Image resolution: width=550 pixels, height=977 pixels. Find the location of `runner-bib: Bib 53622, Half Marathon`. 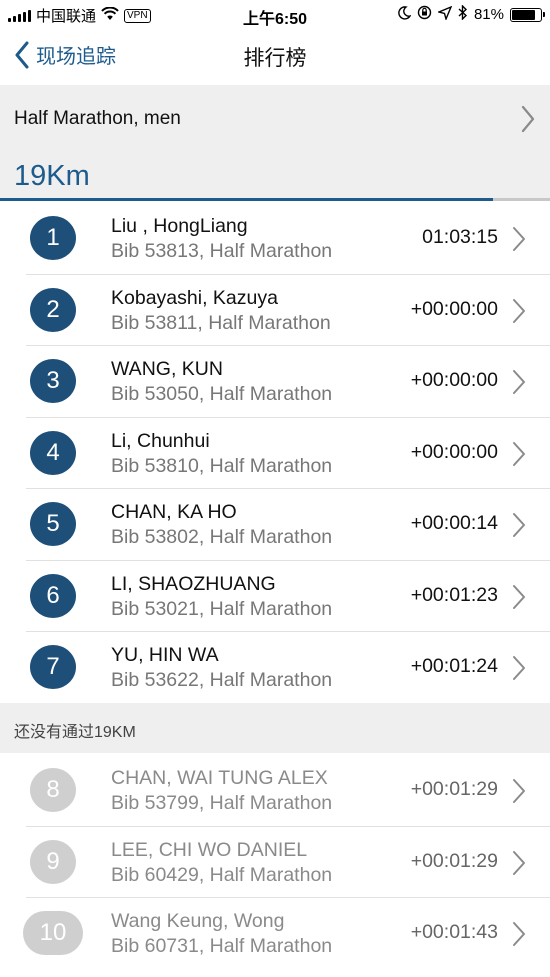

runner-bib: Bib 53622, Half Marathon is located at coordinates (222, 680).